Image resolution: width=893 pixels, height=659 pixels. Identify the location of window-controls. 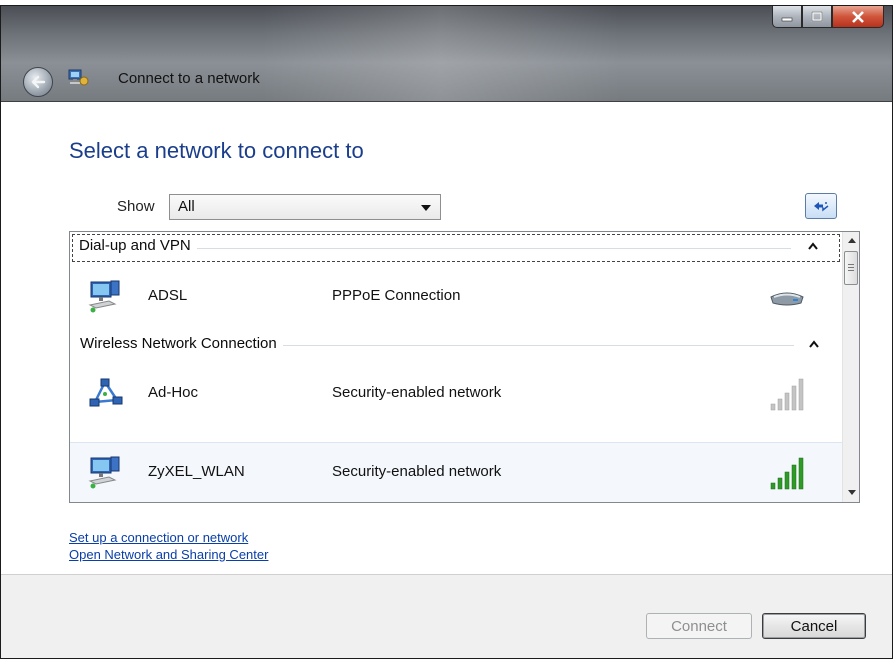
(828, 18).